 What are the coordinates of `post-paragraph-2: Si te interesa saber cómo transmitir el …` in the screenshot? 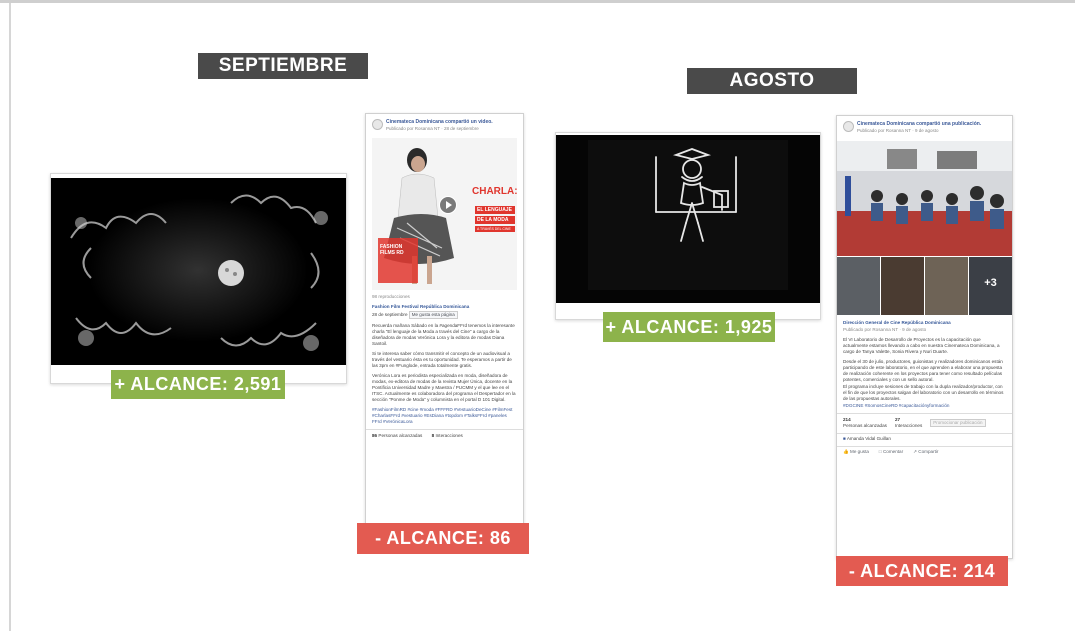 It's located at (442, 359).